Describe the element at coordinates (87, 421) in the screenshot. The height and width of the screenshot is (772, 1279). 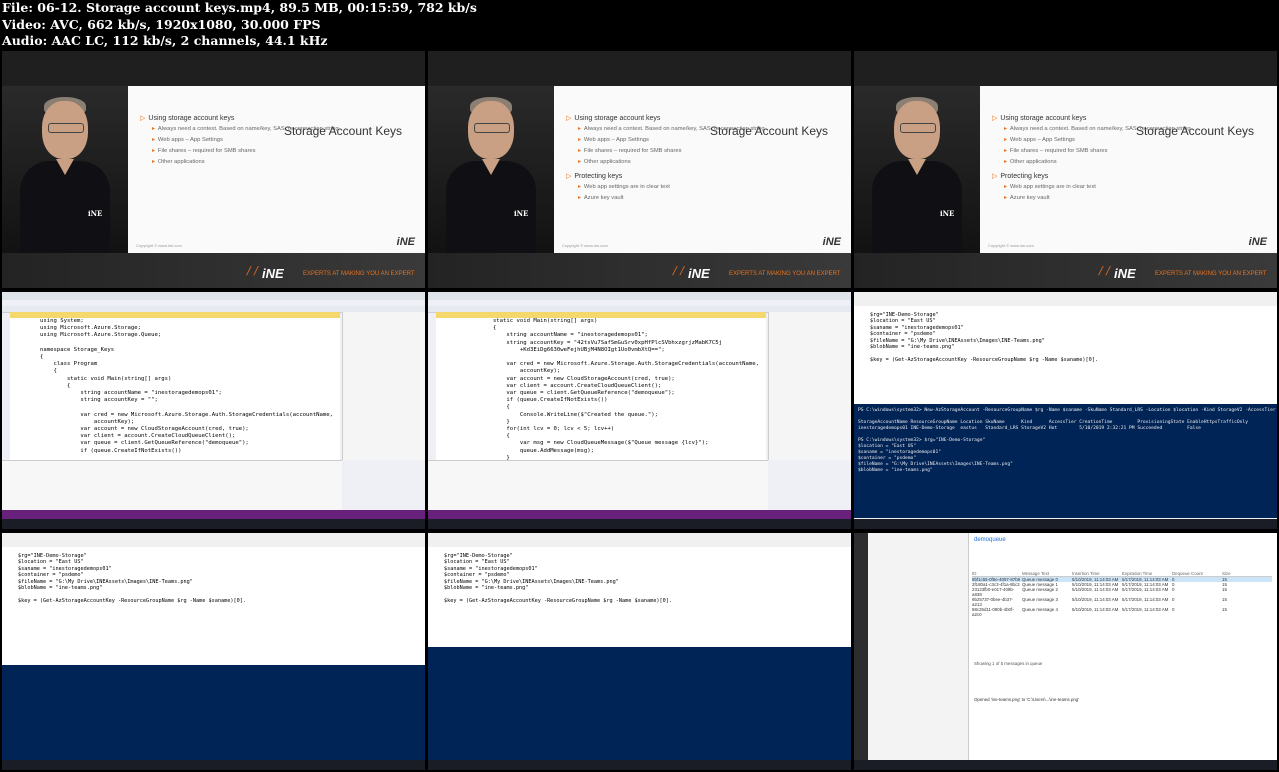
I see `code-line: accountKey);` at that location.